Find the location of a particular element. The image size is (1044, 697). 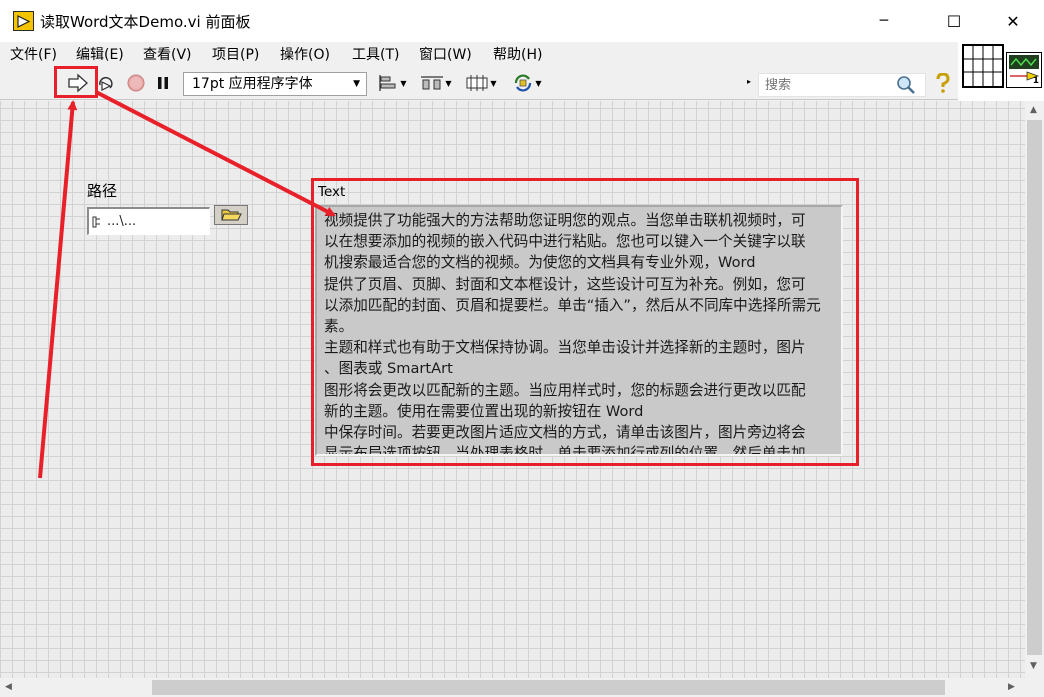

annotation-arrow-to-run is located at coordinates (58, 289).